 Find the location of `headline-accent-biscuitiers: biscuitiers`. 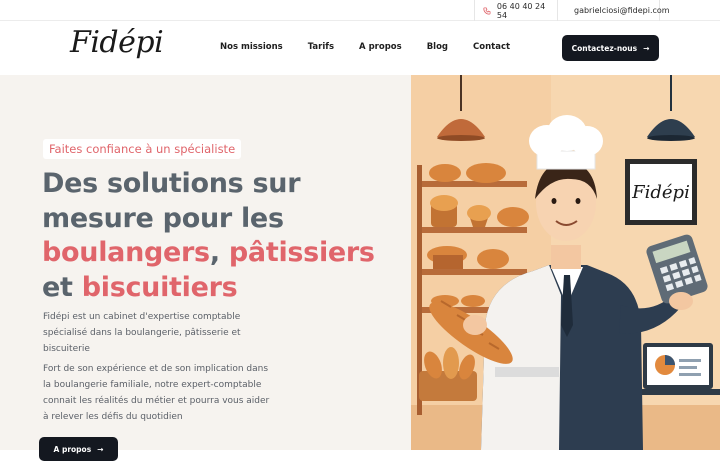

headline-accent-biscuitiers: biscuitiers is located at coordinates (159, 287).